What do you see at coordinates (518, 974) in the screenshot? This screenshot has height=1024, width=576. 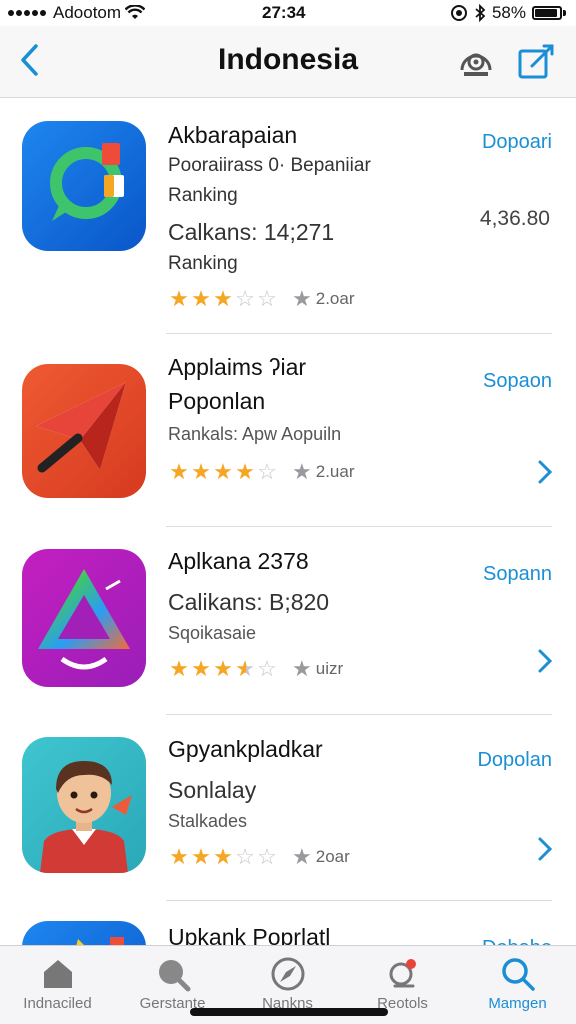 I see `search-icon` at bounding box center [518, 974].